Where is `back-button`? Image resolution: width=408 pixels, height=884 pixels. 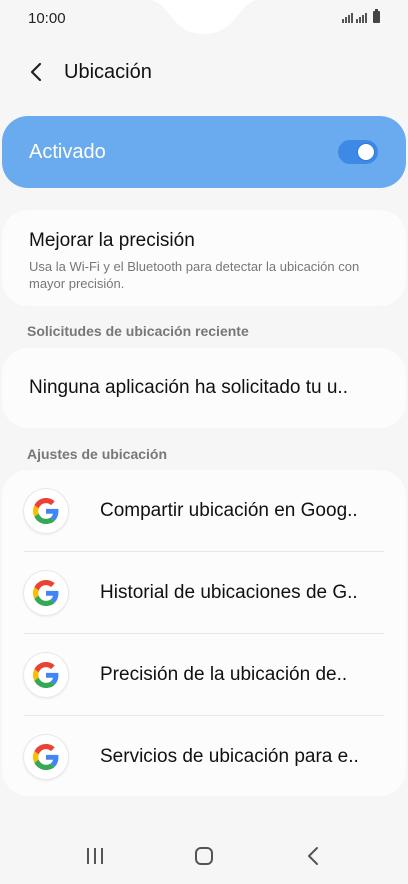 back-button is located at coordinates (36, 72).